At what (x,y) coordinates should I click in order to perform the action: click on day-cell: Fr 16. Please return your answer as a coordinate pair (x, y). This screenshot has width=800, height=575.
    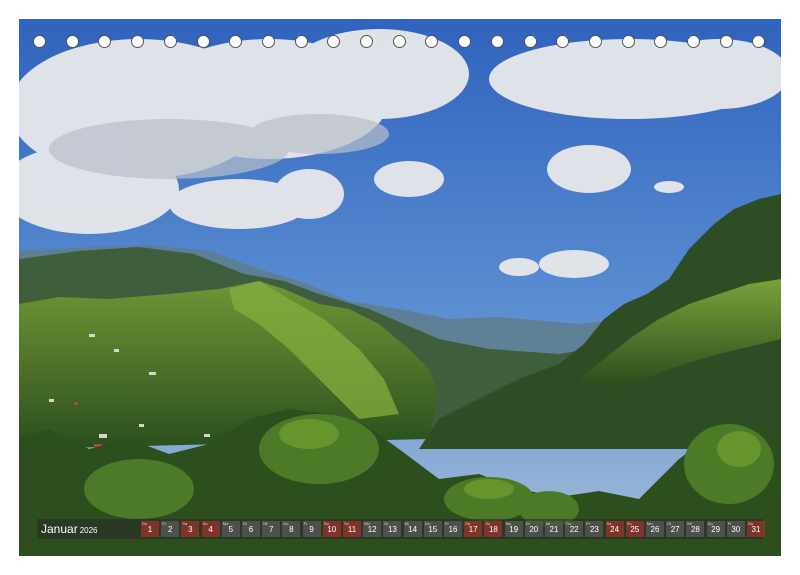
    Looking at the image, I should click on (453, 529).